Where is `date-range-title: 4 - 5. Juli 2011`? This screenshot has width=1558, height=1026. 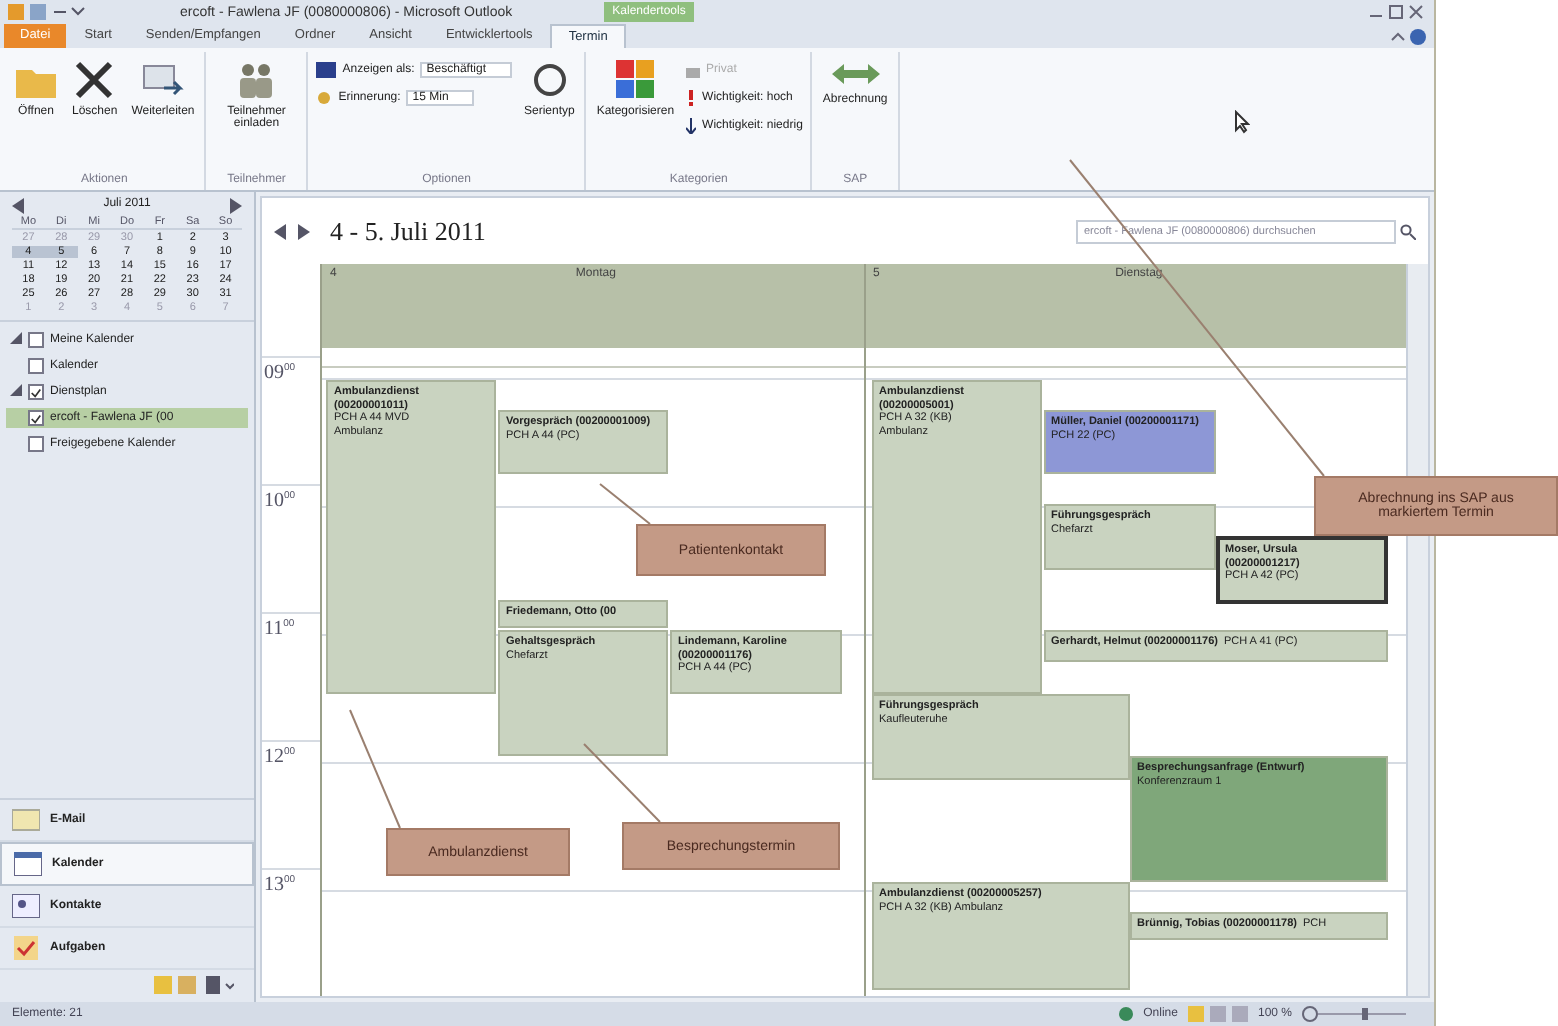 date-range-title: 4 - 5. Juli 2011 is located at coordinates (408, 231).